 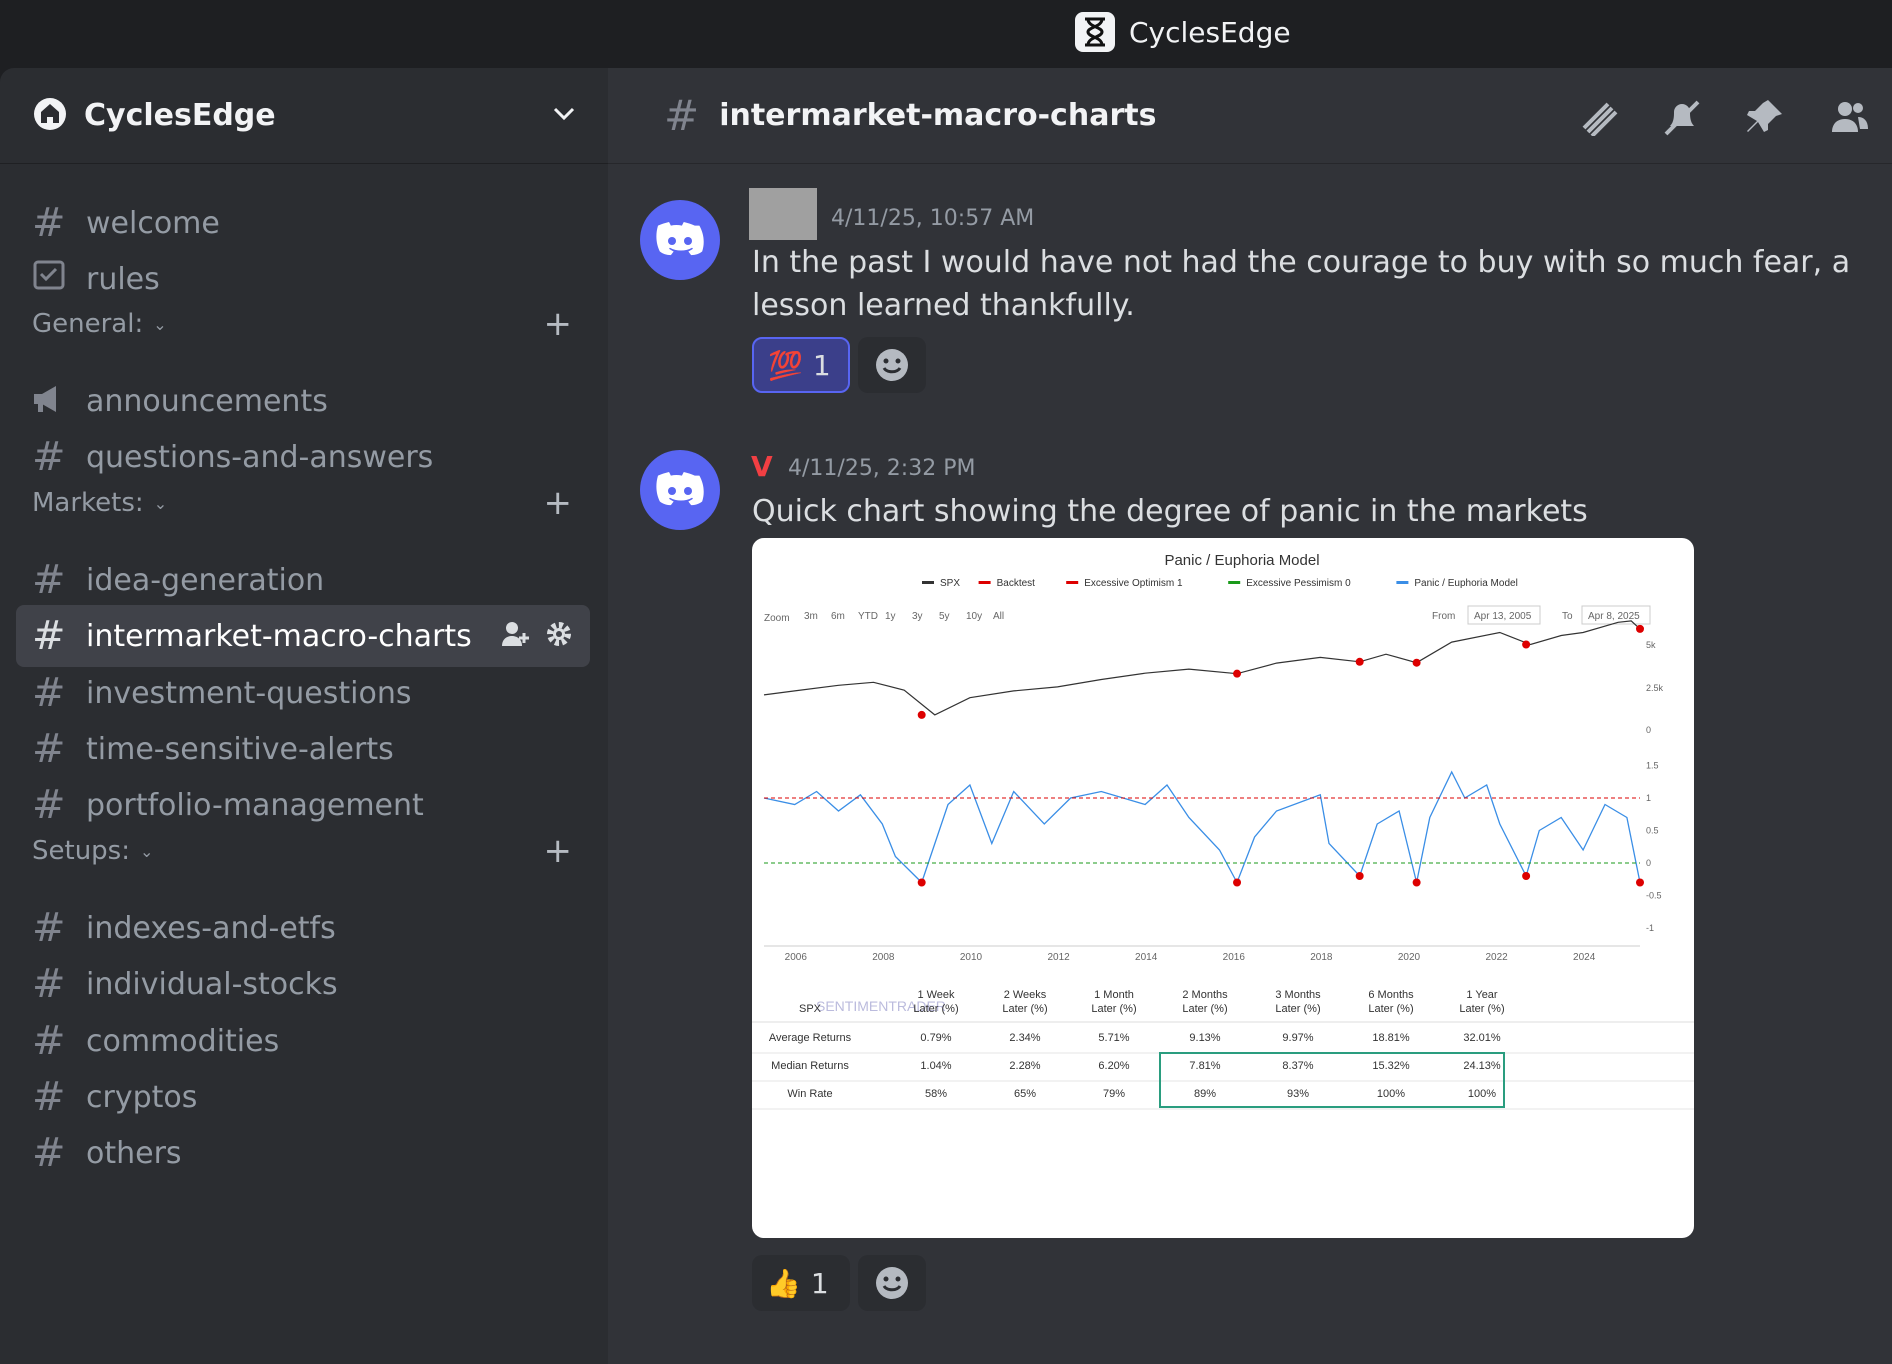 I want to click on category-general: General: ⌄ +, so click(x=302, y=324).